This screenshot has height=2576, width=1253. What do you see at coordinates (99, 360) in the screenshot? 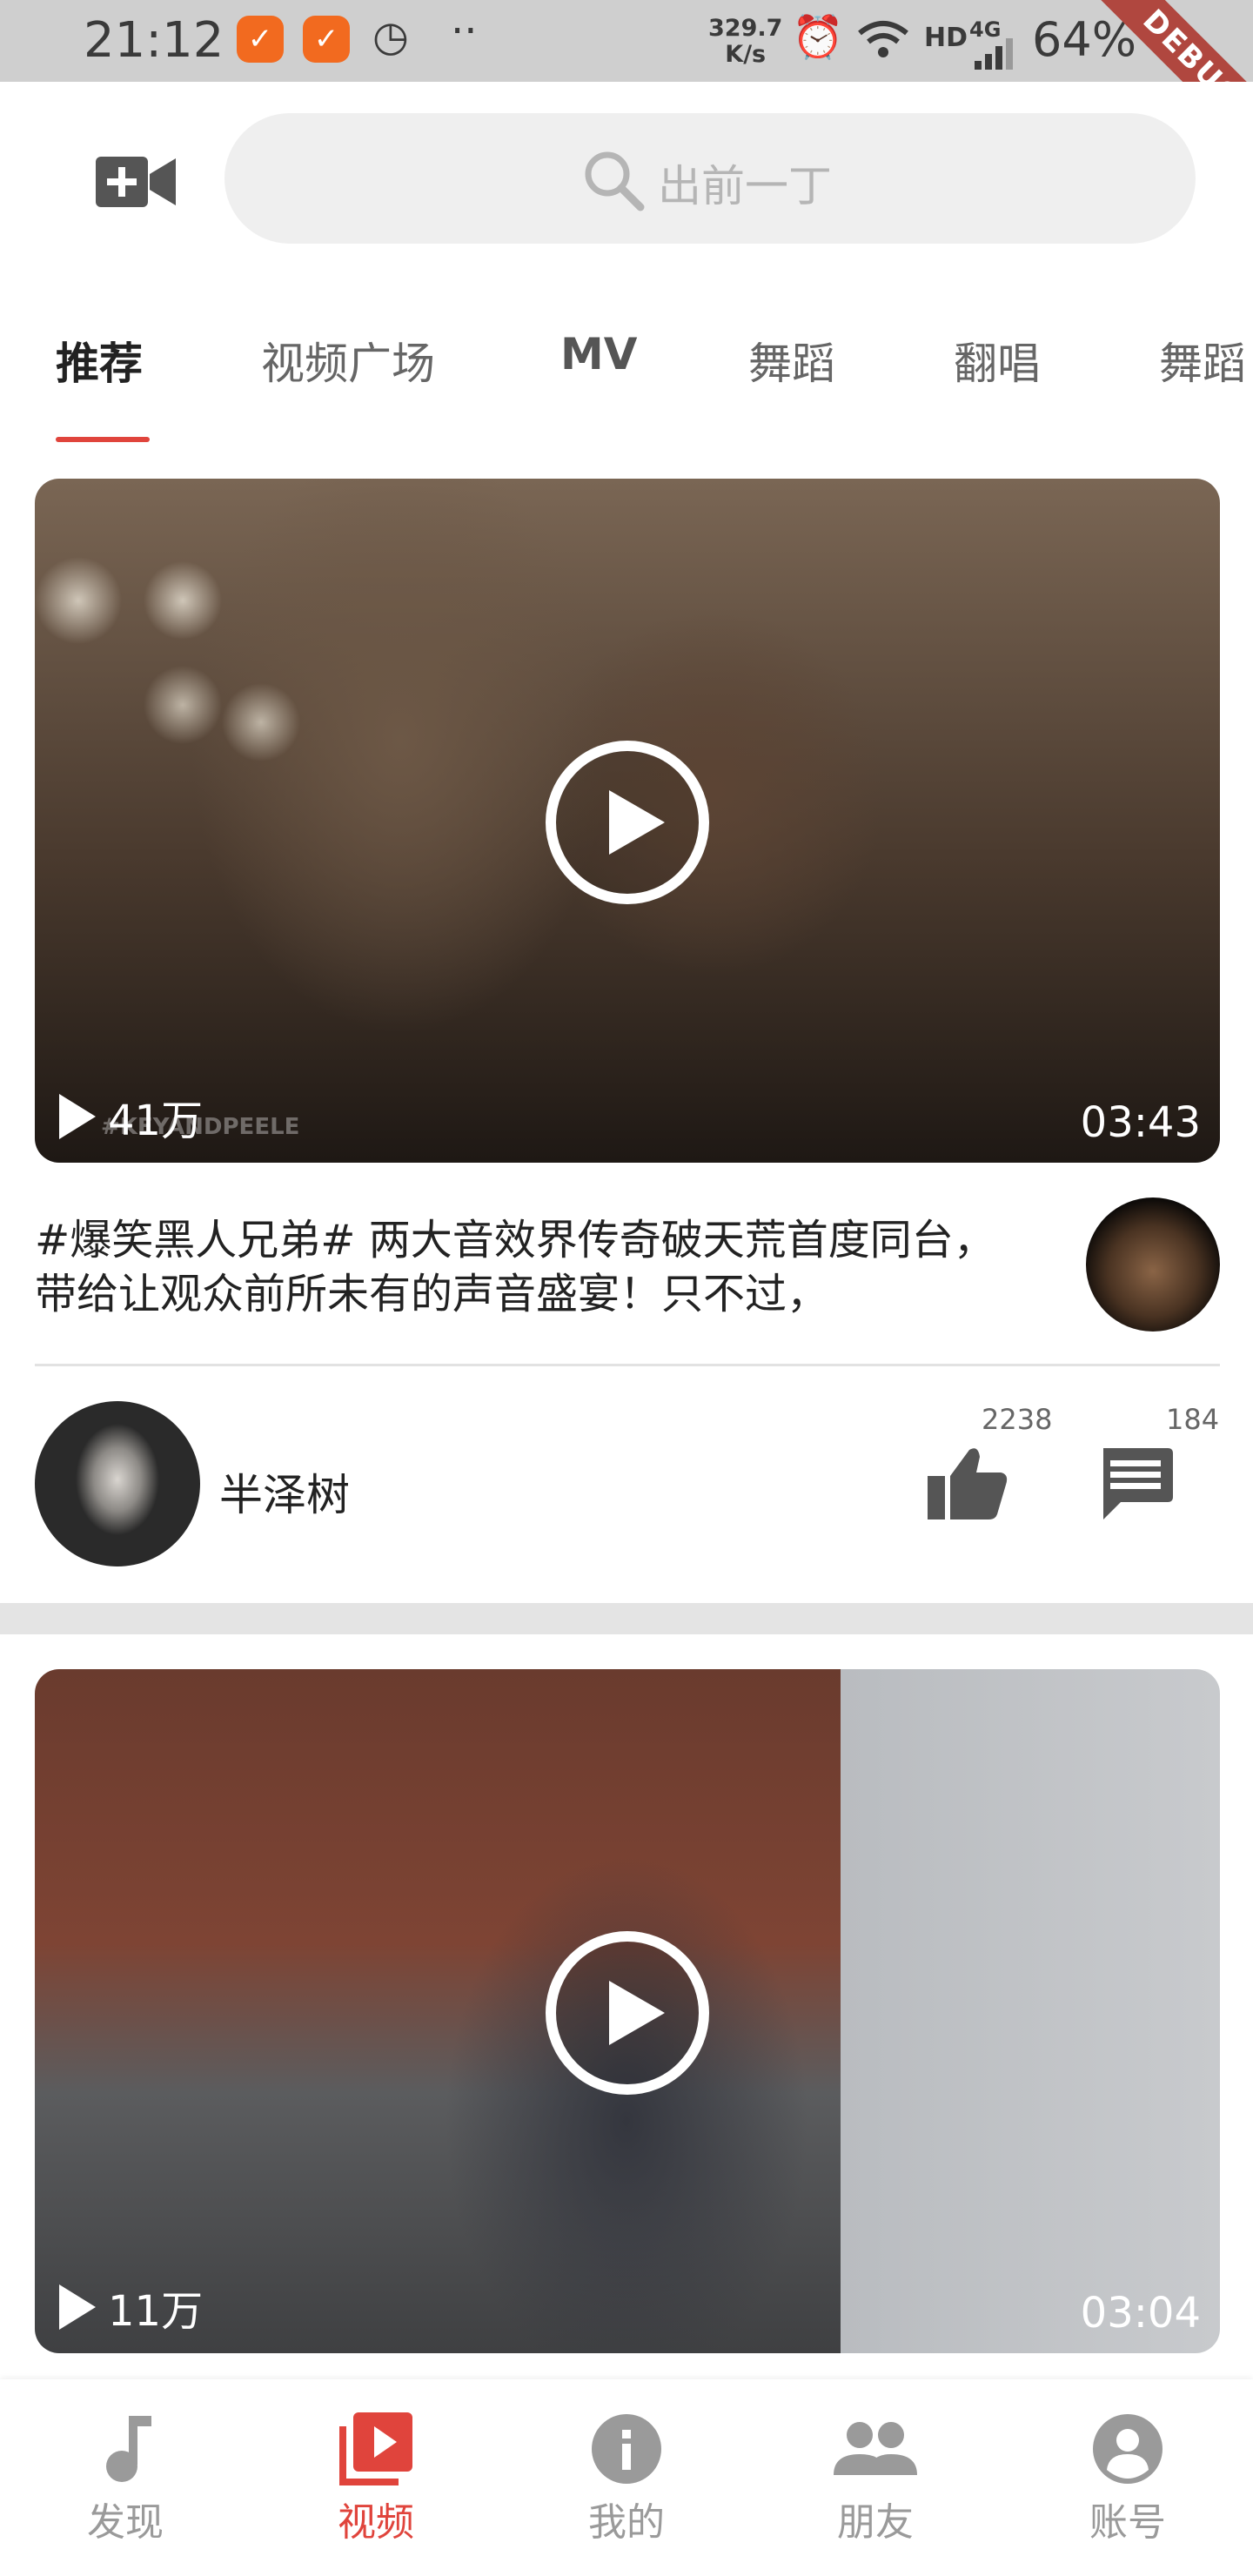
I see `tab-recommend: 推荐` at bounding box center [99, 360].